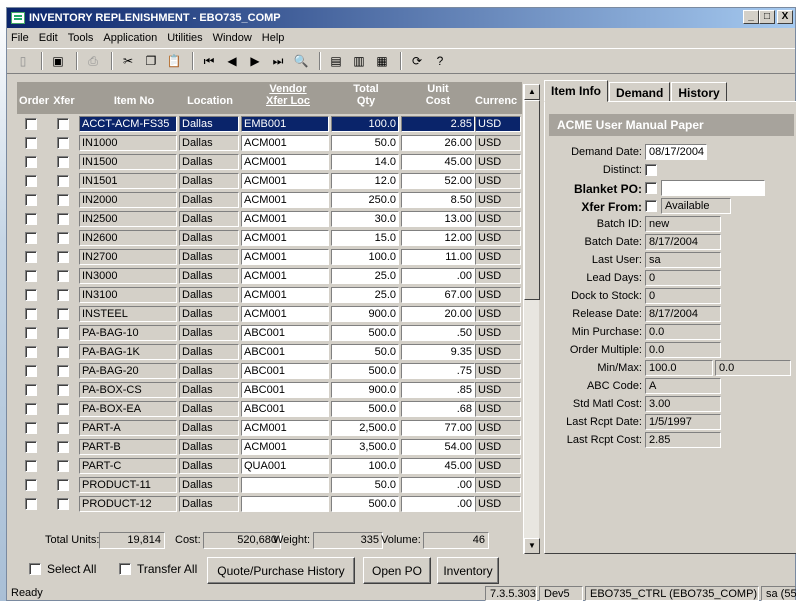 The height and width of the screenshot is (602, 796). I want to click on item-no-cell: PA-BAG-1K, so click(128, 352).